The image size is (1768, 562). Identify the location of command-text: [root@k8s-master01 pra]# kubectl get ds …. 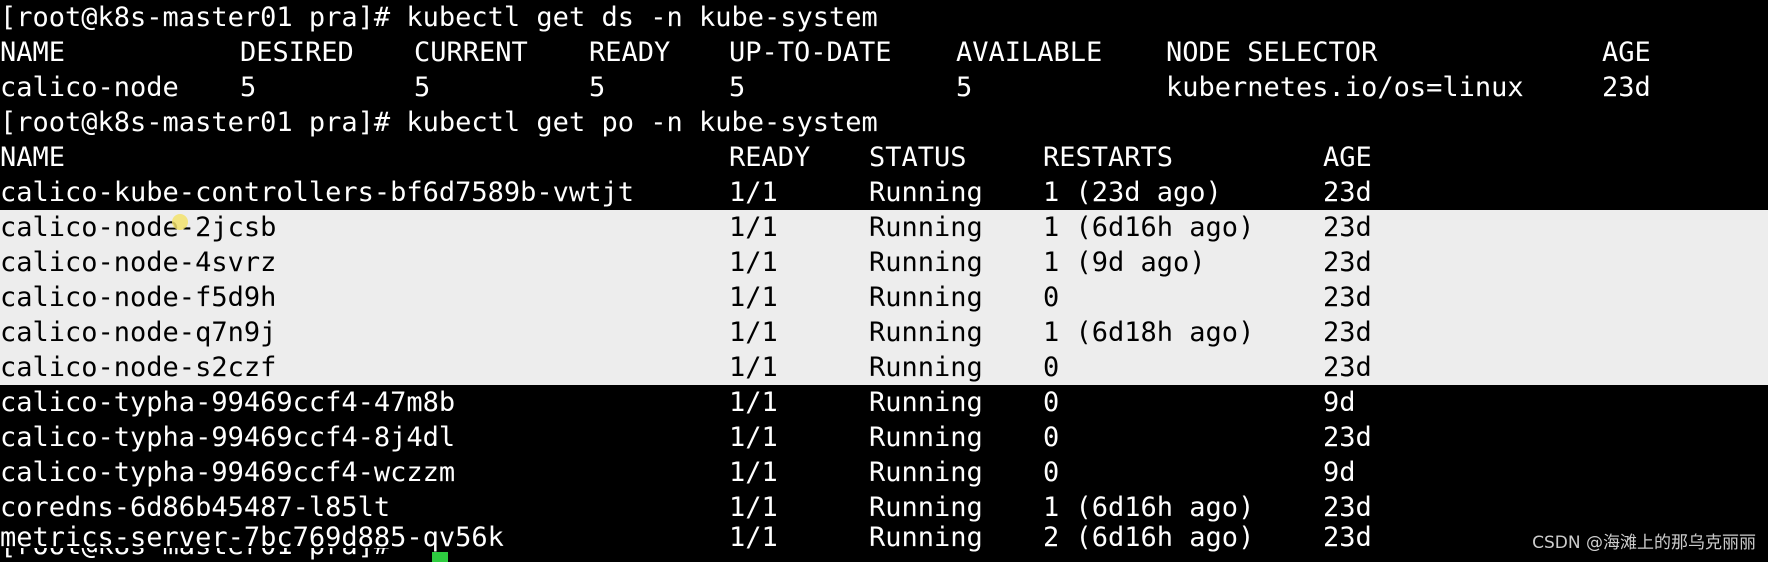
(439, 17).